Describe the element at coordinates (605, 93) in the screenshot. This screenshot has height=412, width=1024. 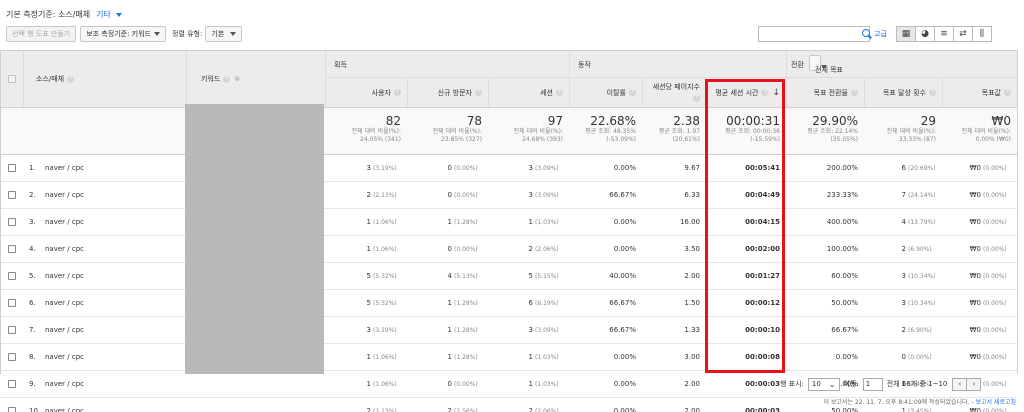
I see `header-bounce-rate: 이탈률?` at that location.